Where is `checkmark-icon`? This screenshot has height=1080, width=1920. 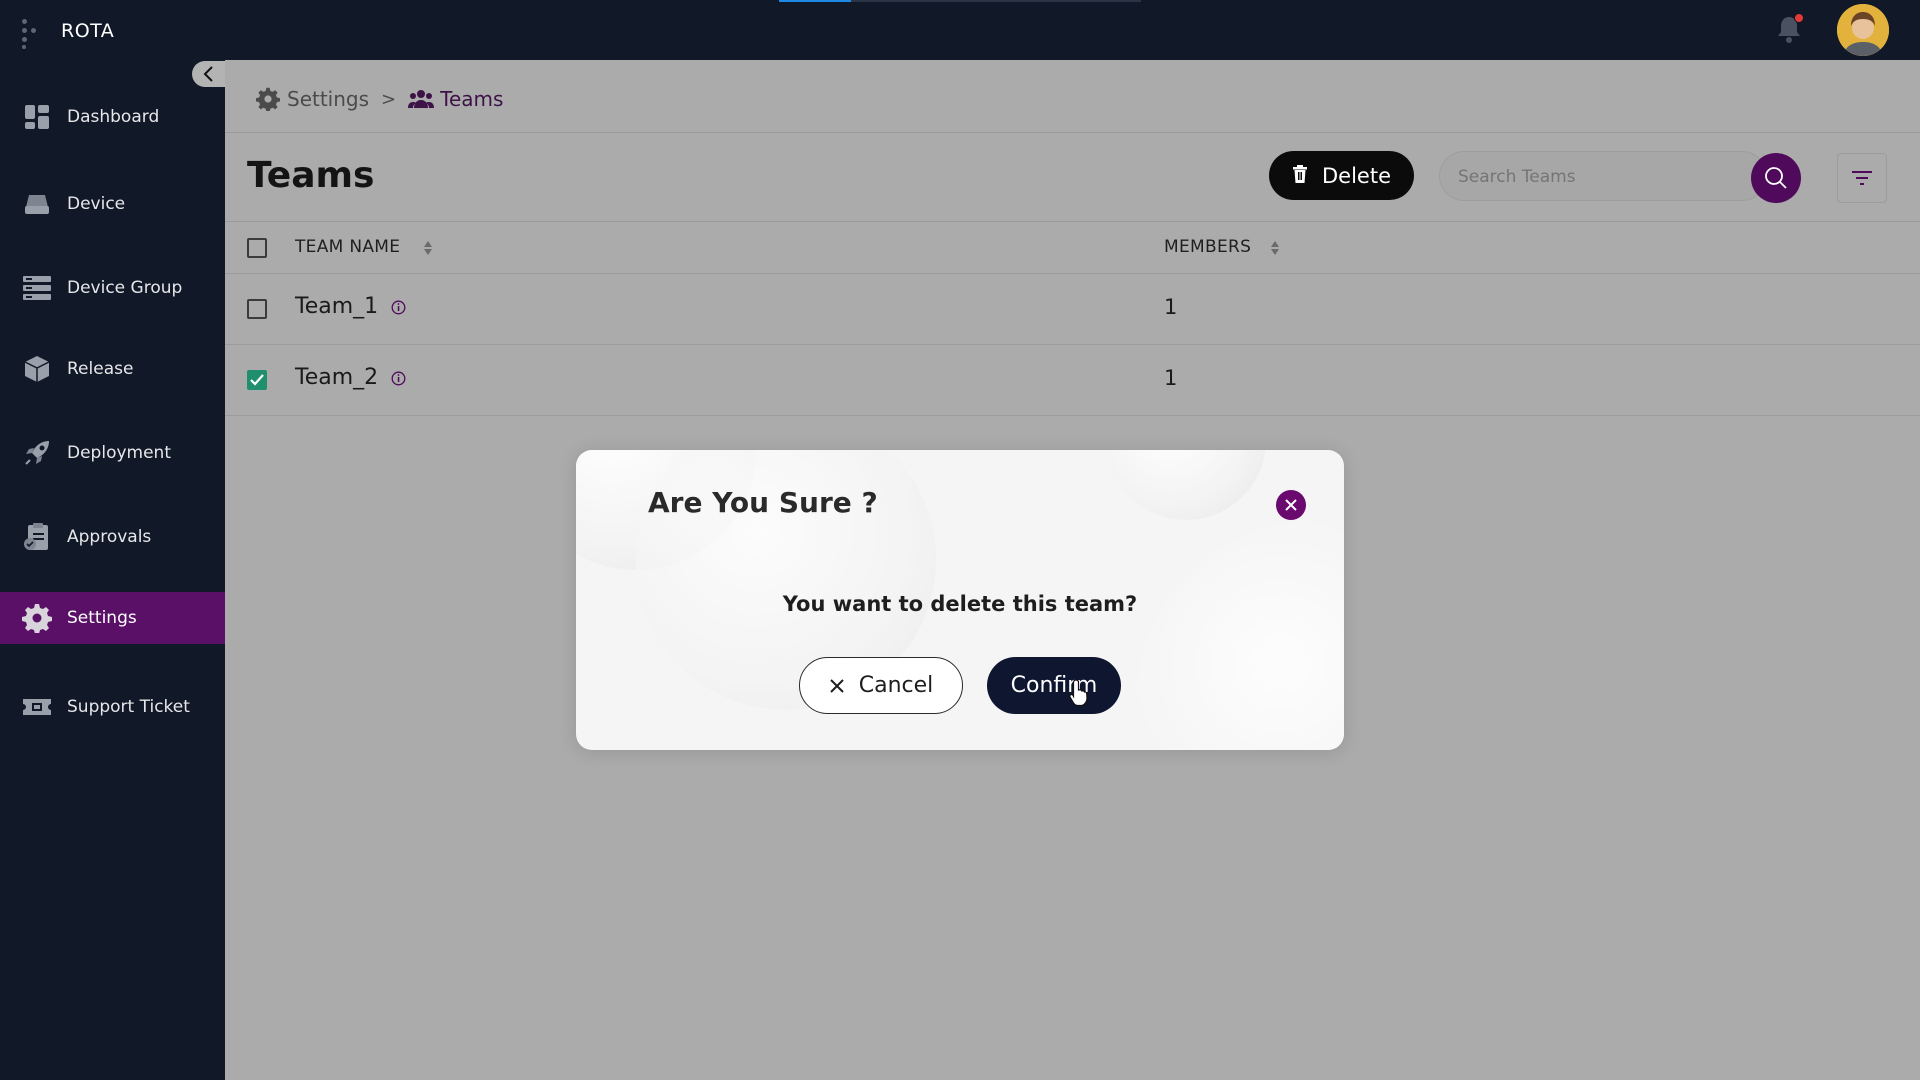
checkmark-icon is located at coordinates (257, 380).